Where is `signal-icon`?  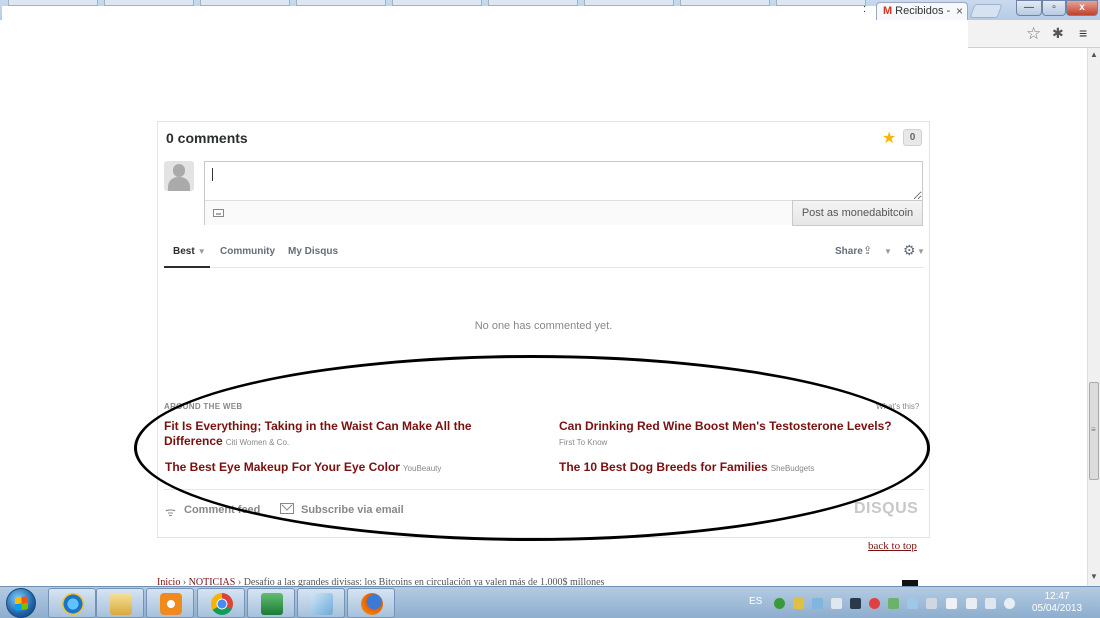 signal-icon is located at coordinates (990, 603).